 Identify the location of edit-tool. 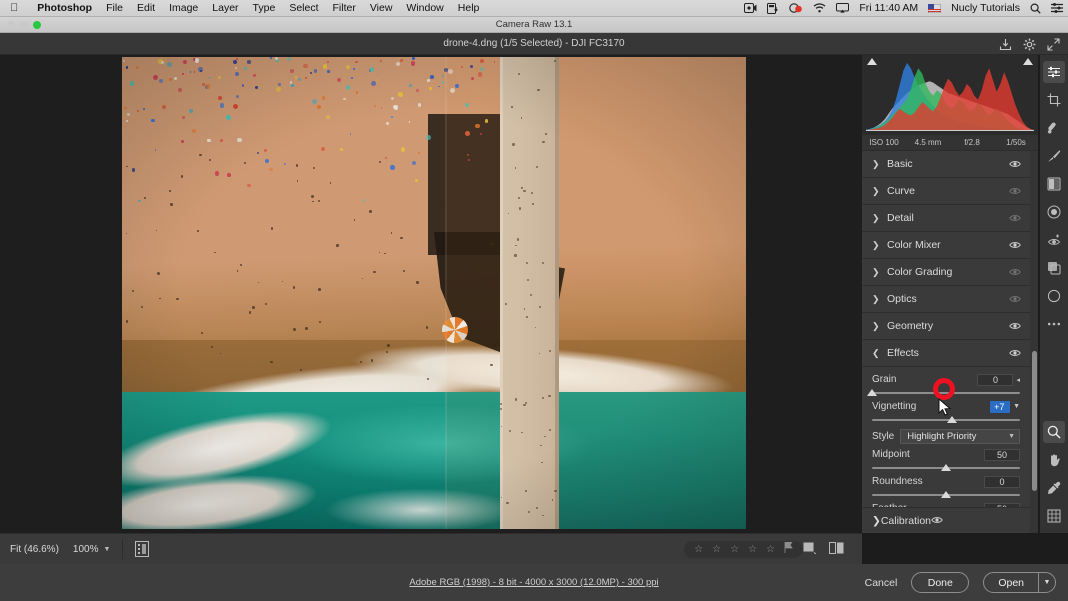
(1054, 72).